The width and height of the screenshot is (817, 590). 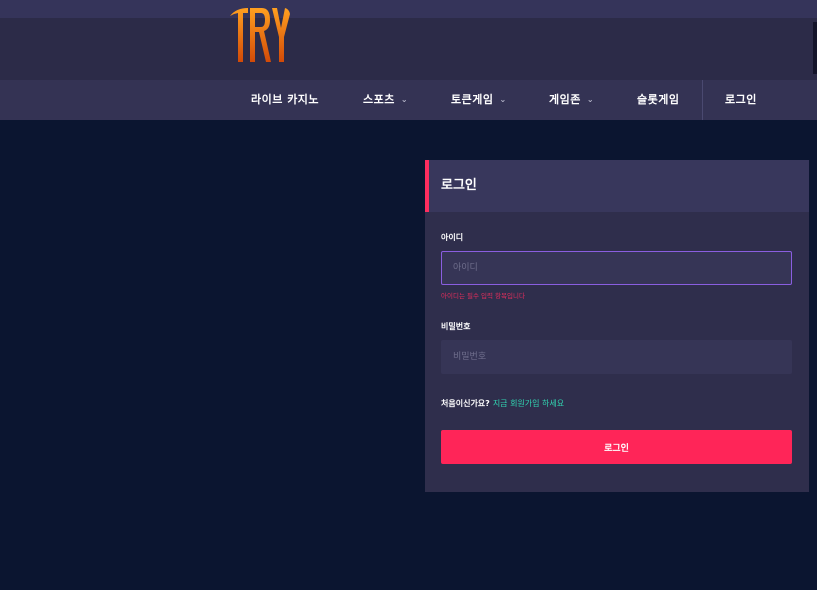 I want to click on header-top-band, so click(x=408, y=9).